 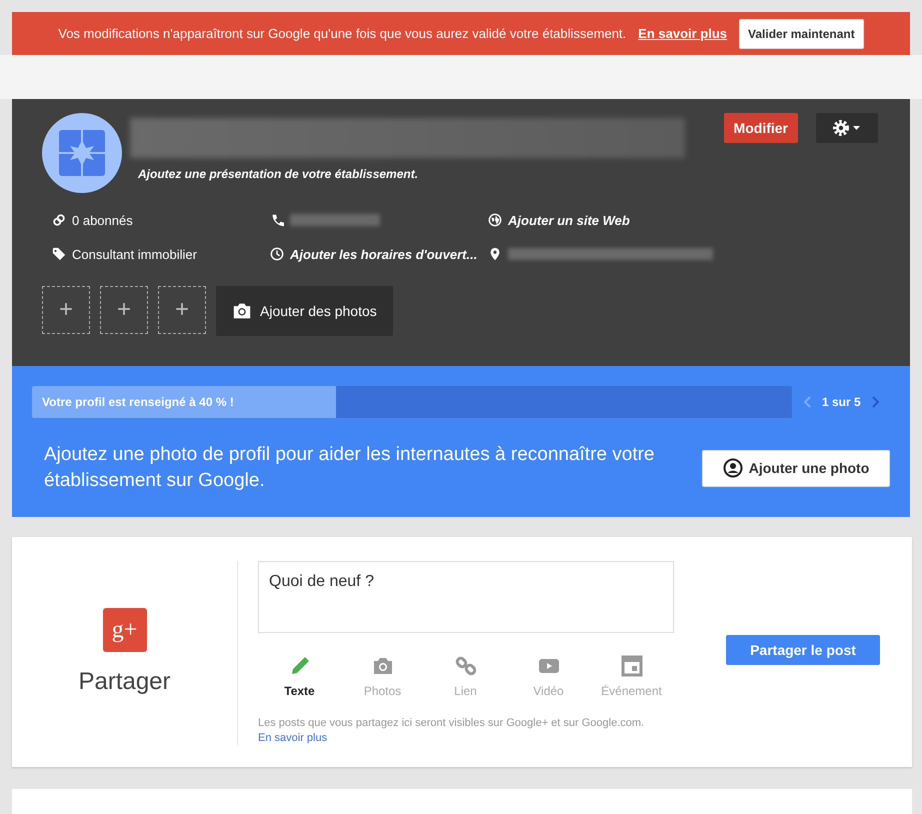 I want to click on category-text: Consultant immobilier, so click(x=134, y=254).